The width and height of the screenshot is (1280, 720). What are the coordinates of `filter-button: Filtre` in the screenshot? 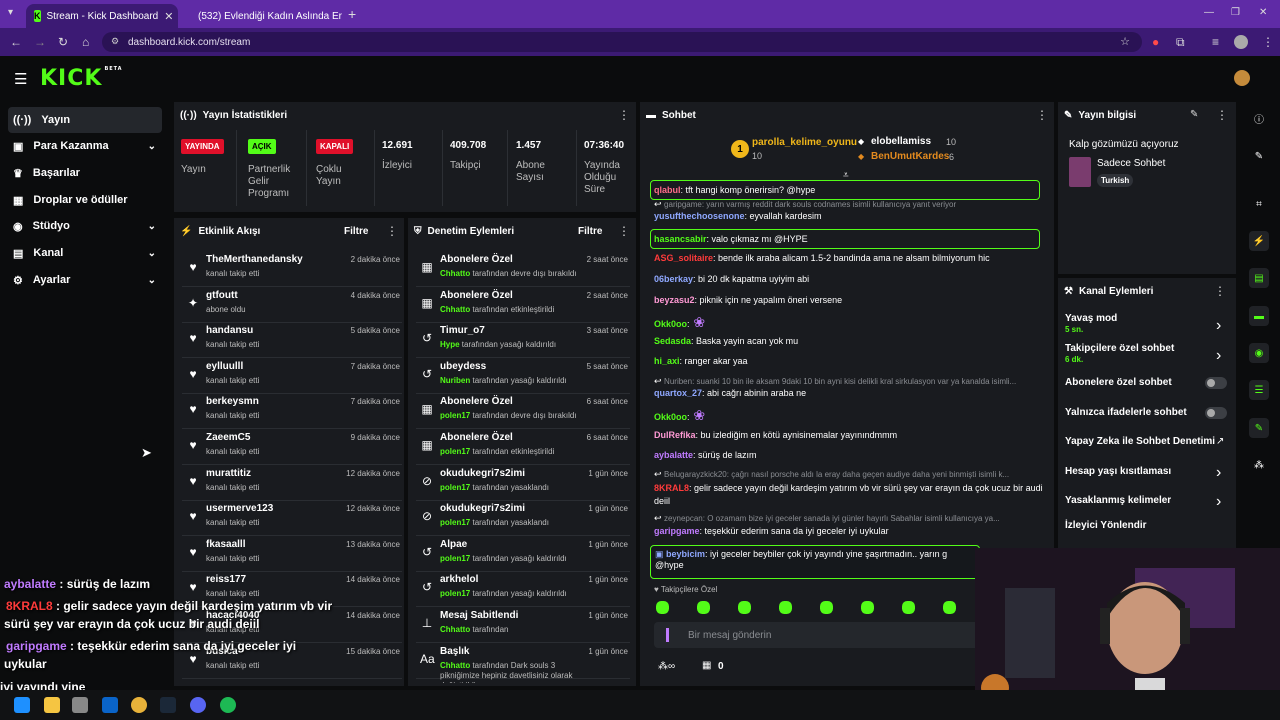 It's located at (356, 231).